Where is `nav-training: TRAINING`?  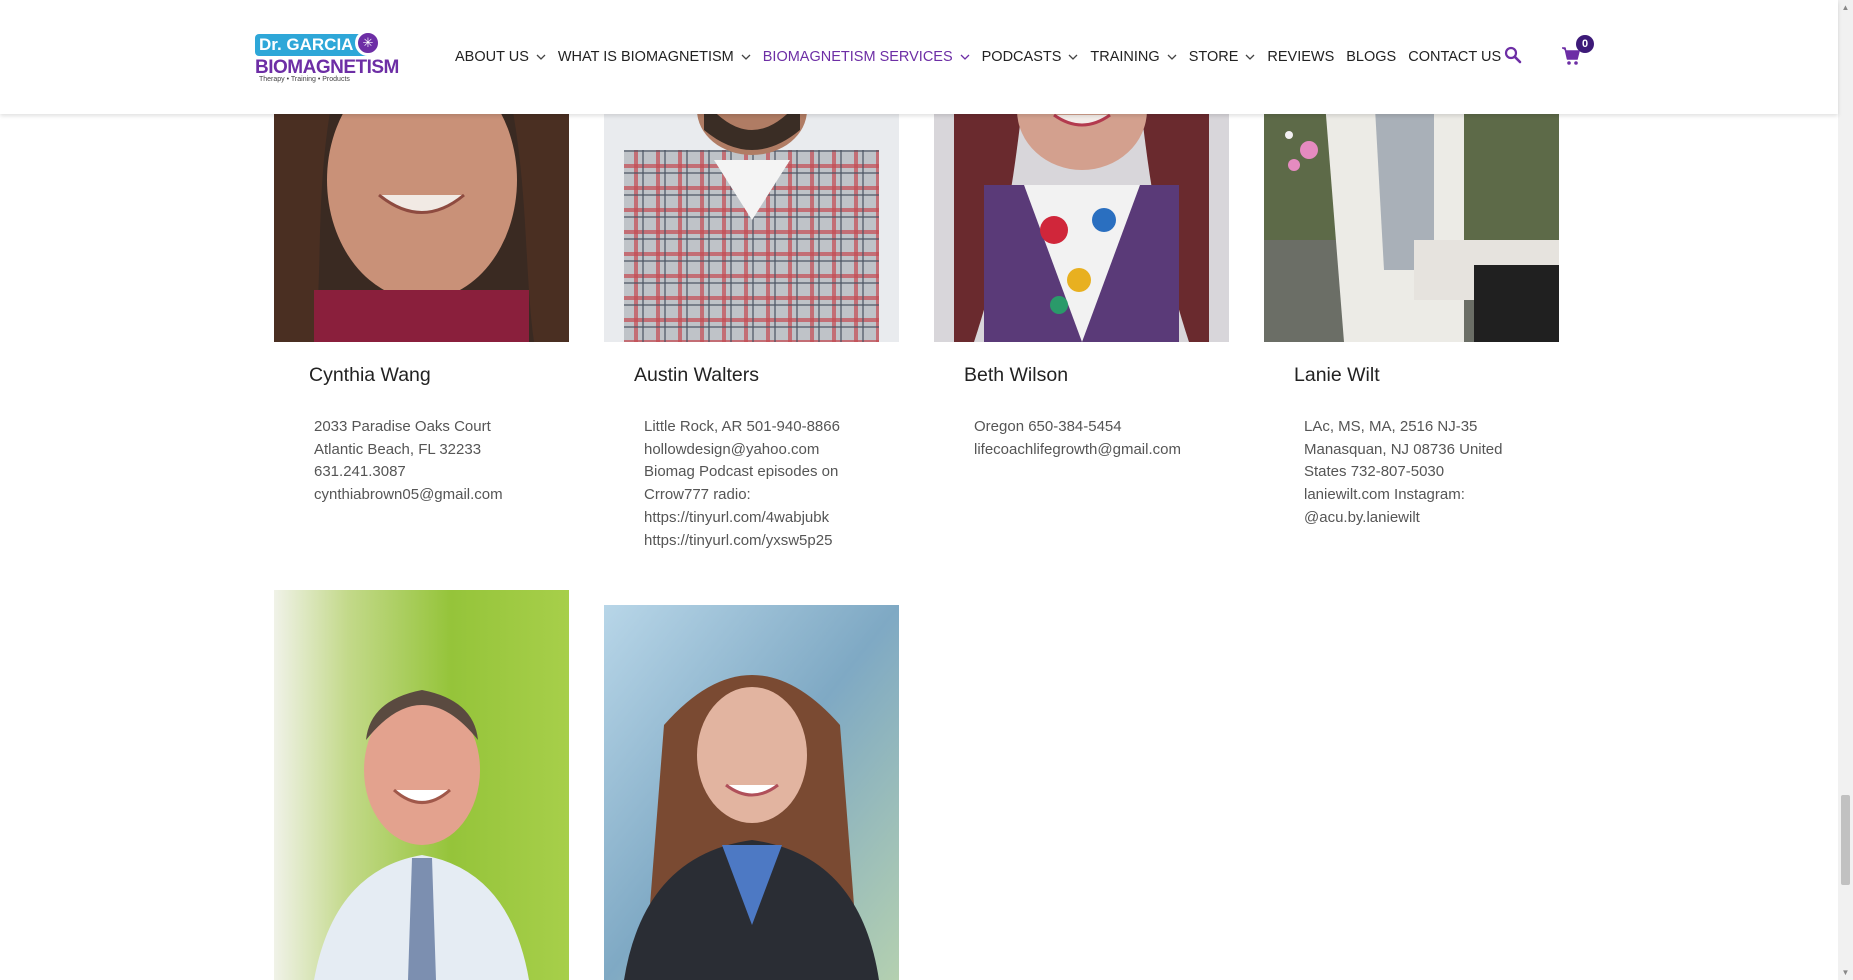
nav-training: TRAINING is located at coordinates (1133, 57).